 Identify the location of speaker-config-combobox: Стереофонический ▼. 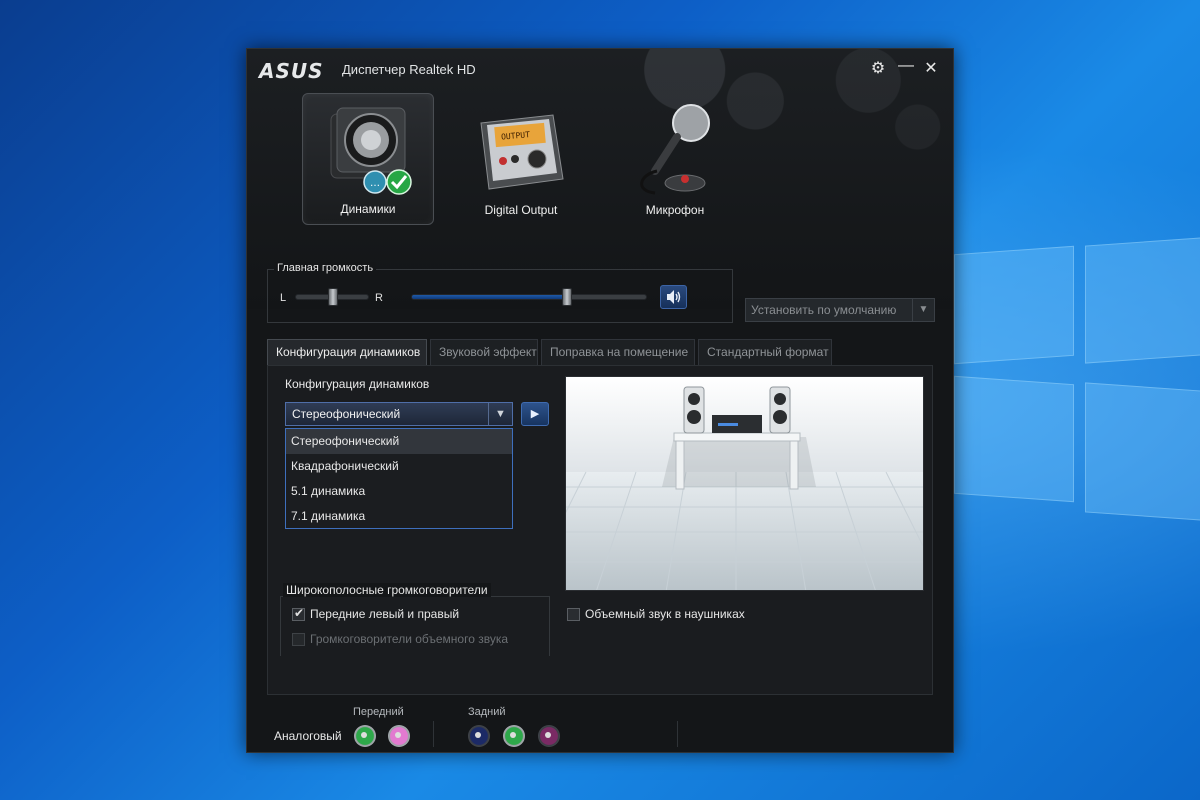
(399, 414).